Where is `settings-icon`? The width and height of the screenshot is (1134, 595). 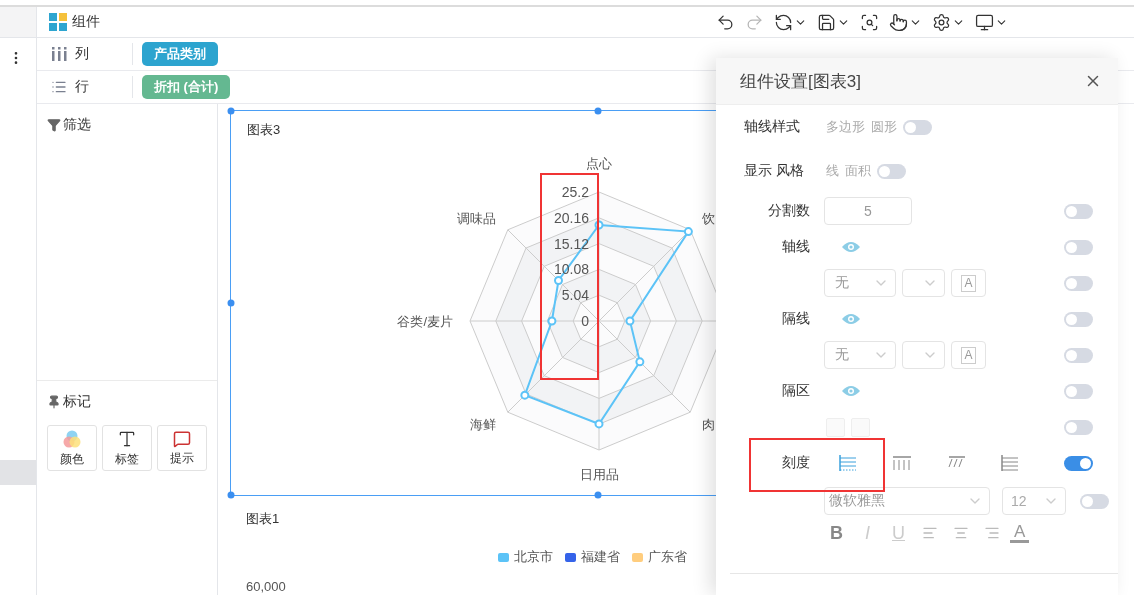 settings-icon is located at coordinates (941, 22).